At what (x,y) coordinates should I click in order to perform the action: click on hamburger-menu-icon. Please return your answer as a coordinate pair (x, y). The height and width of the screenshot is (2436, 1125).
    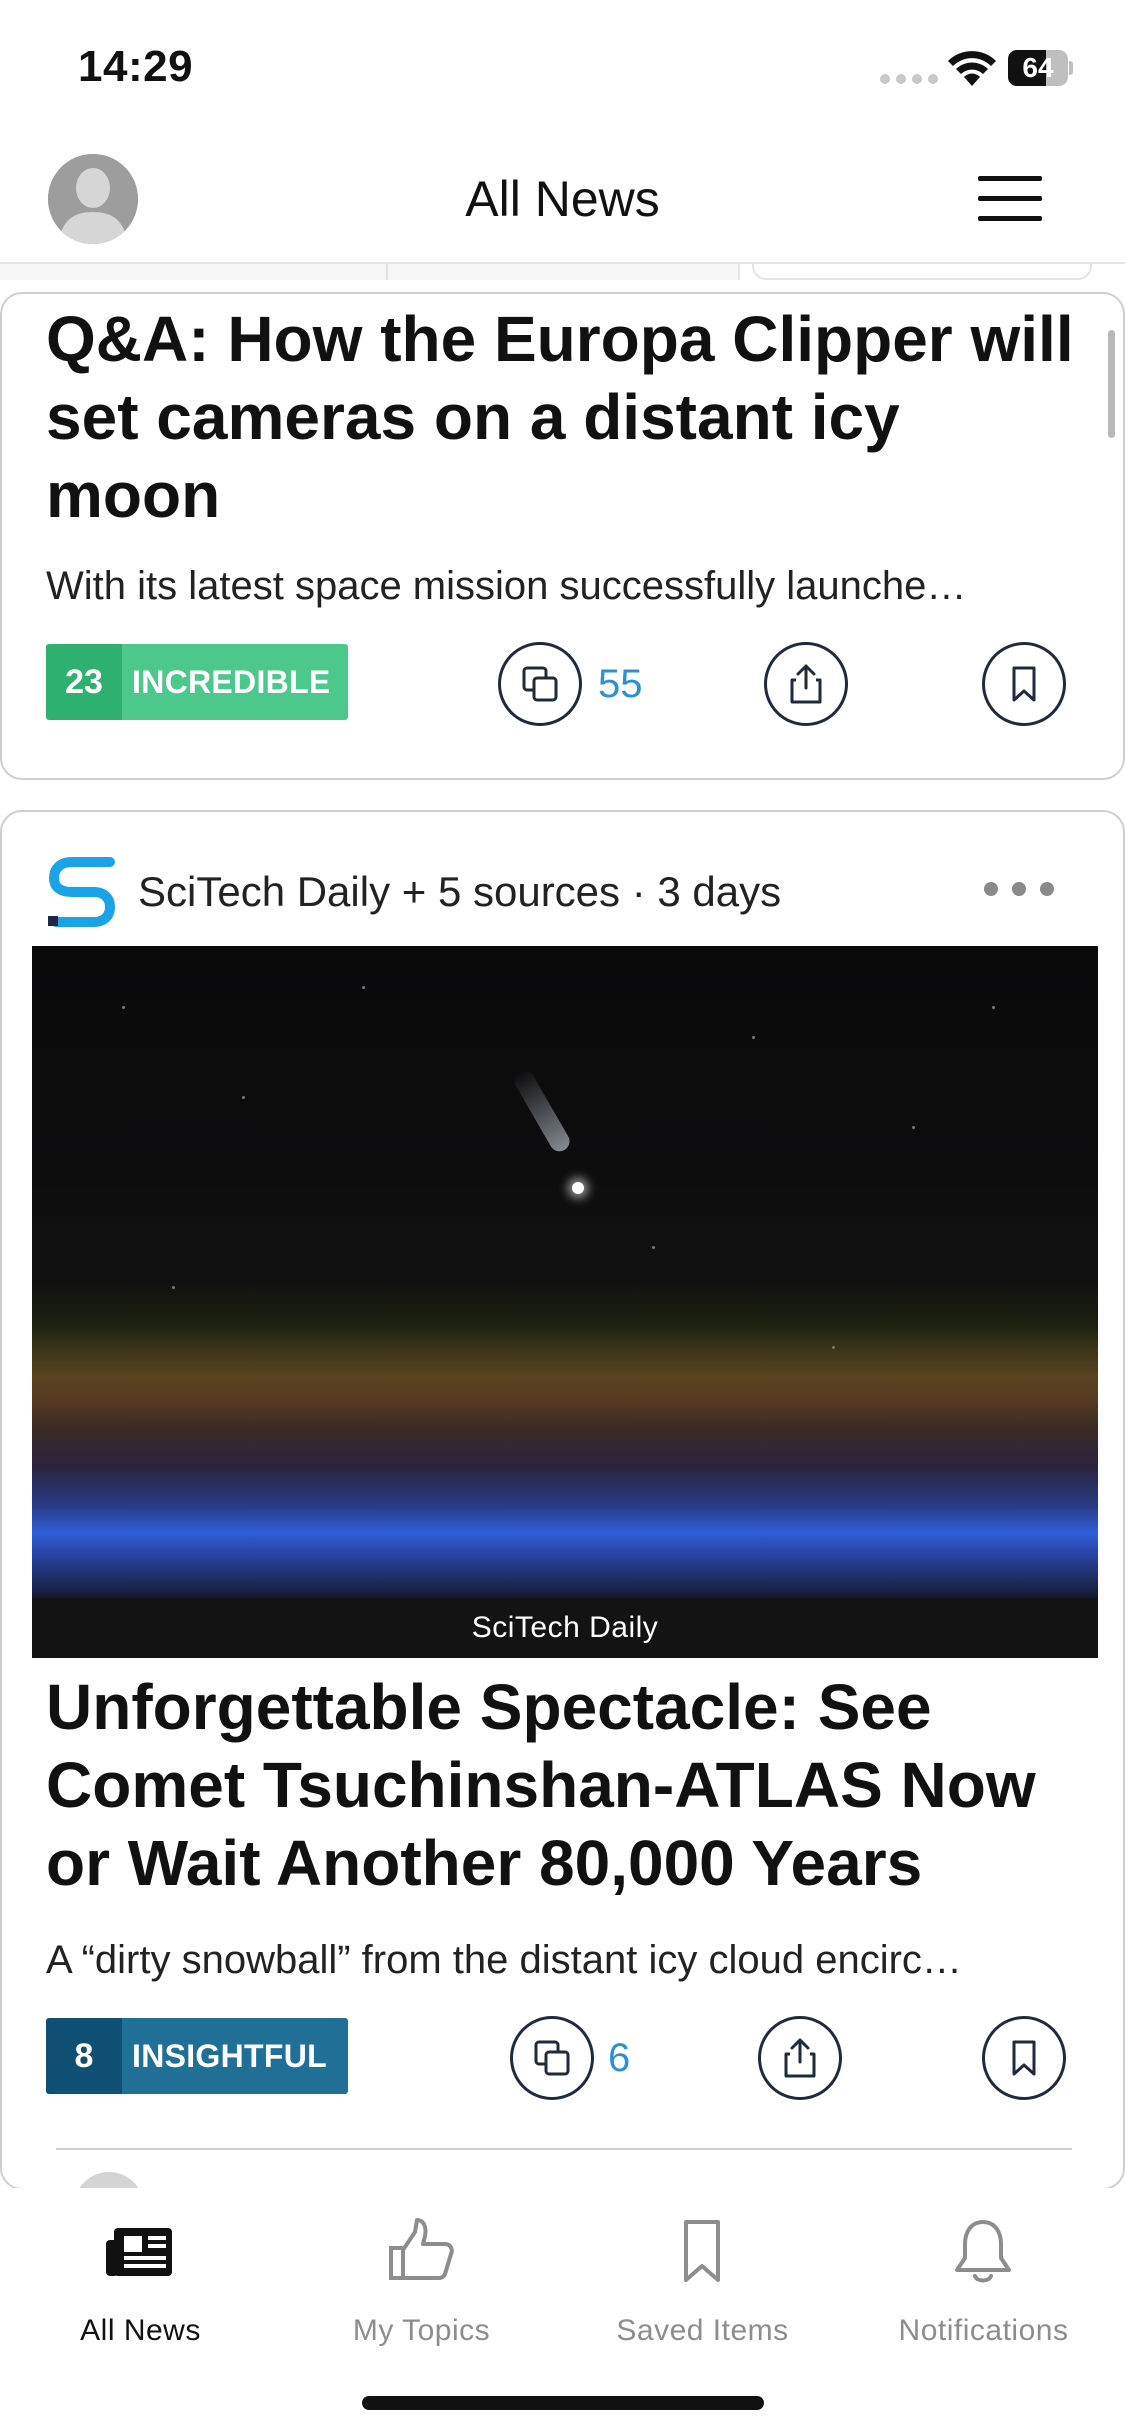
    Looking at the image, I should click on (1010, 201).